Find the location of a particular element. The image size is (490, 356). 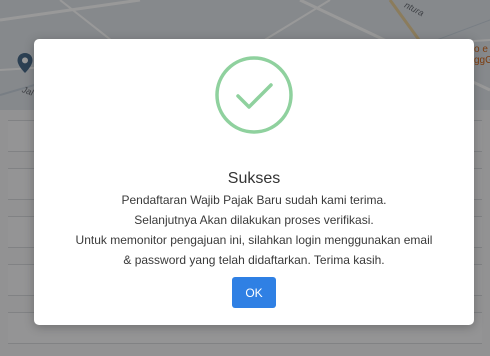

dialog-title: Sukses is located at coordinates (254, 178).